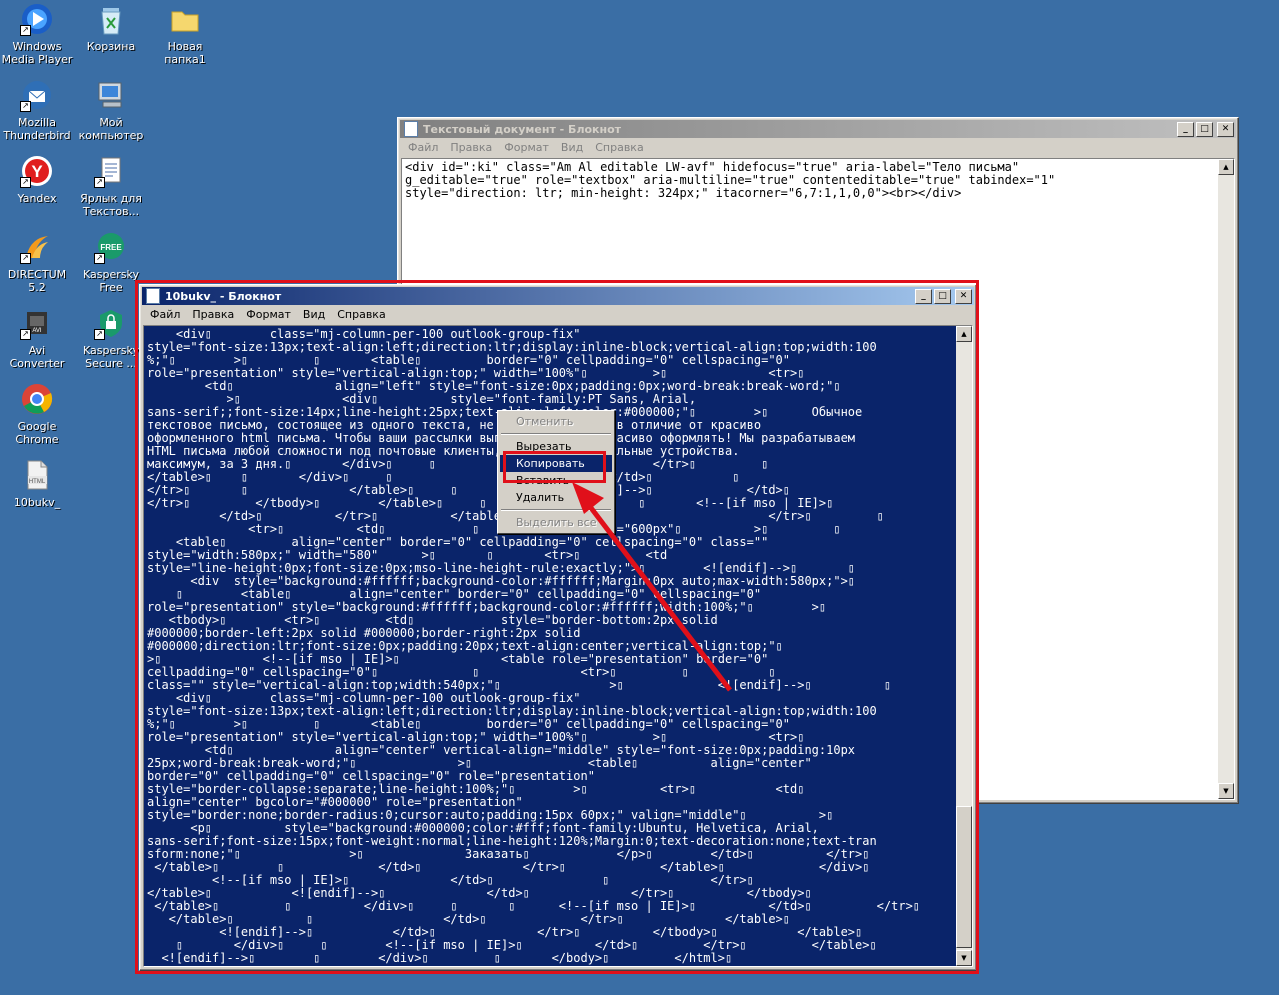  What do you see at coordinates (818, 129) in the screenshot?
I see `title-bar: Текстовый документ - Блокнот _ □ ✕` at bounding box center [818, 129].